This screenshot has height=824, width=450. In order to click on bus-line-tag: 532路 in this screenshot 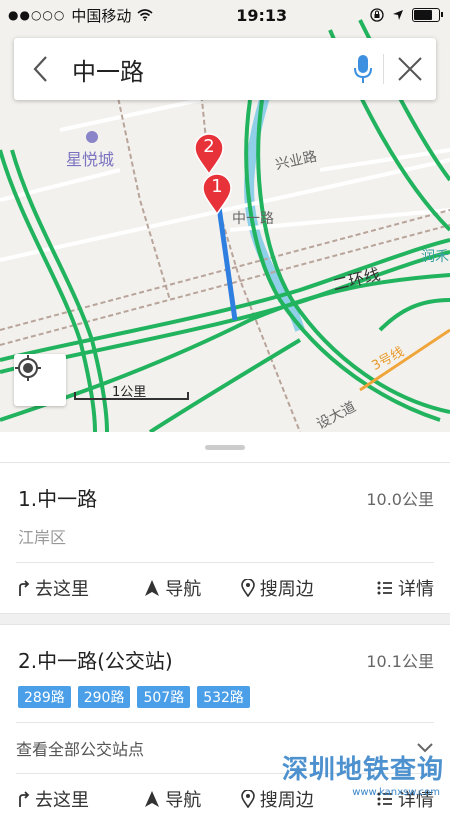, I will do `click(223, 697)`.